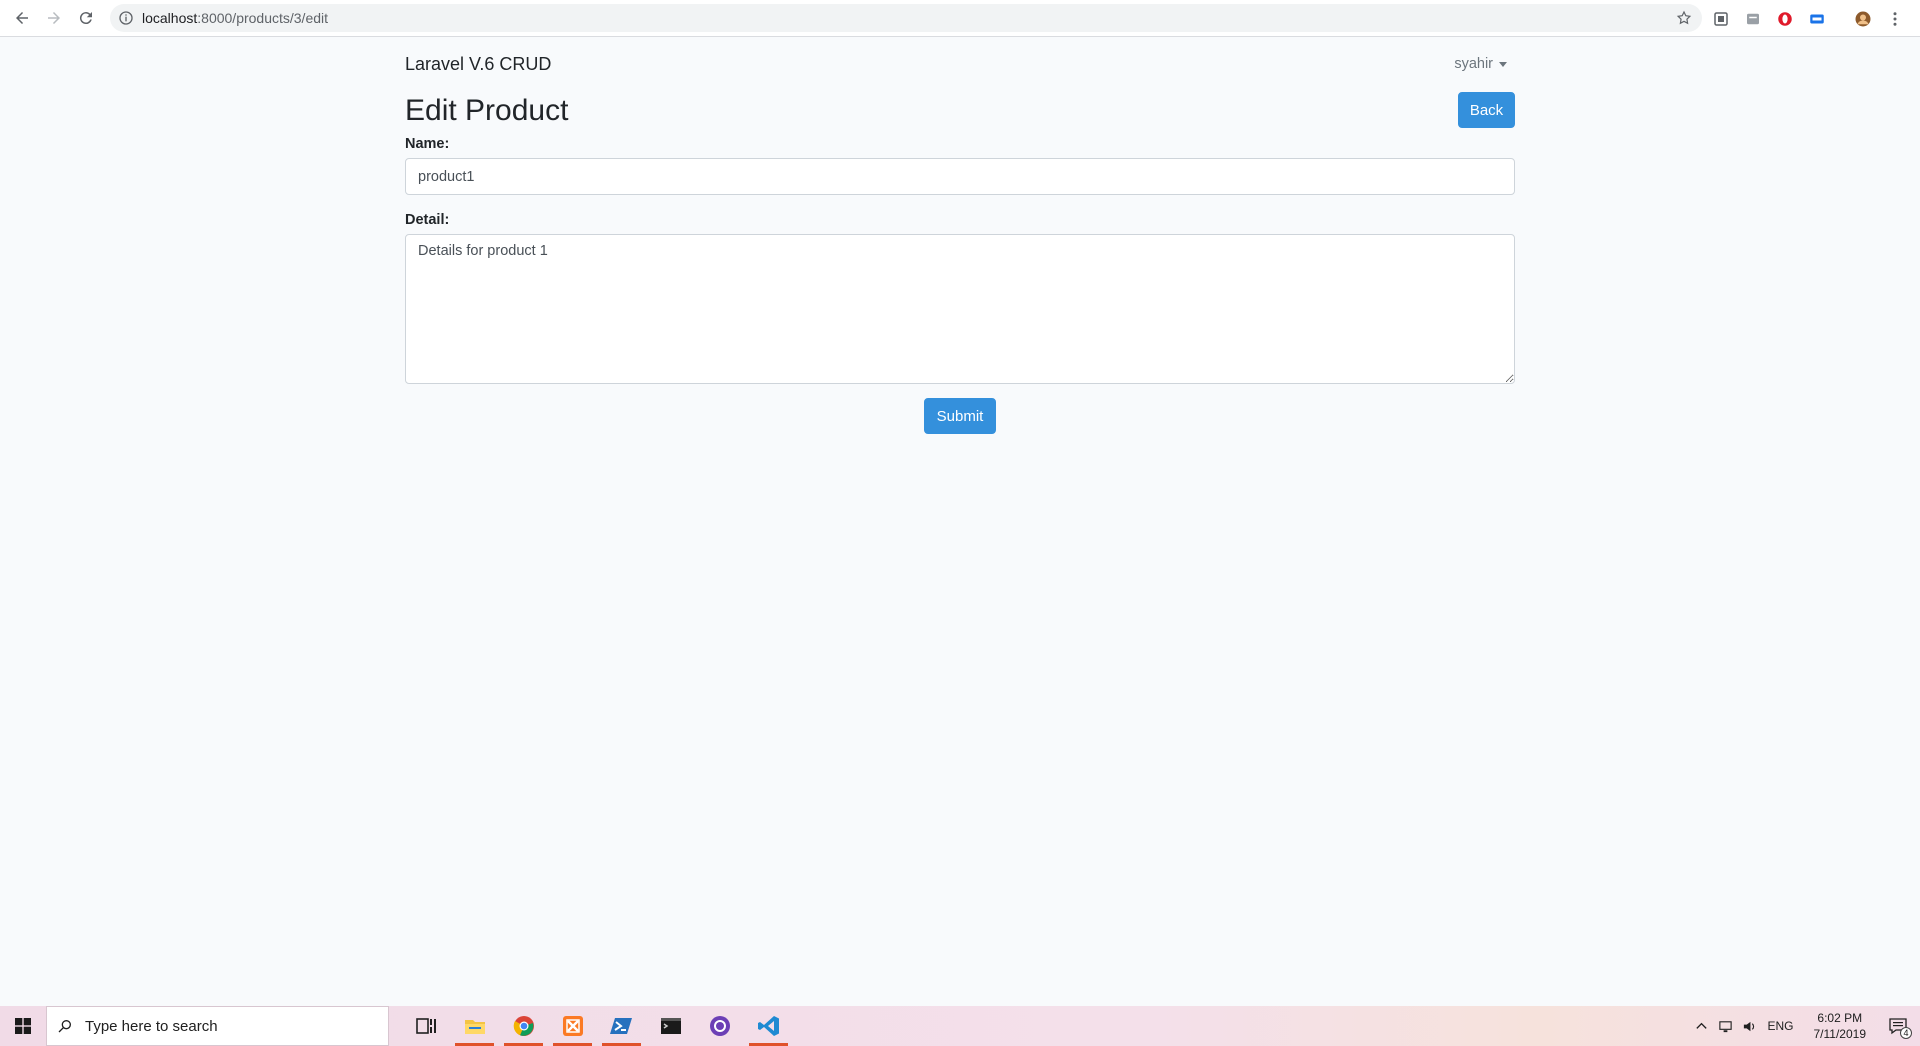 Image resolution: width=1920 pixels, height=1046 pixels. What do you see at coordinates (126, 18) in the screenshot?
I see `info-icon` at bounding box center [126, 18].